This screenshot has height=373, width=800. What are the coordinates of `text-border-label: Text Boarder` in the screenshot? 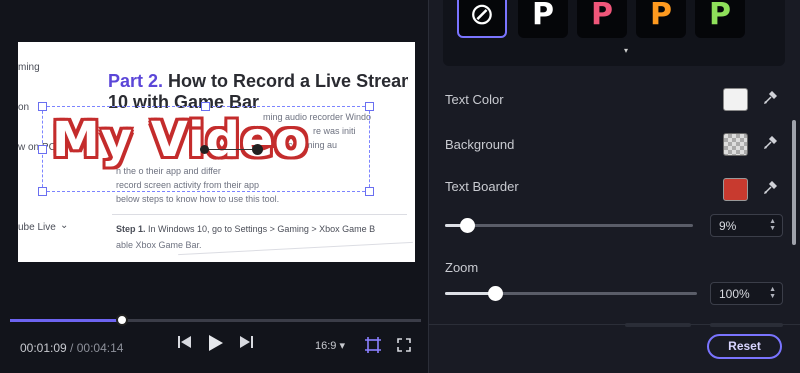 It's located at (482, 186).